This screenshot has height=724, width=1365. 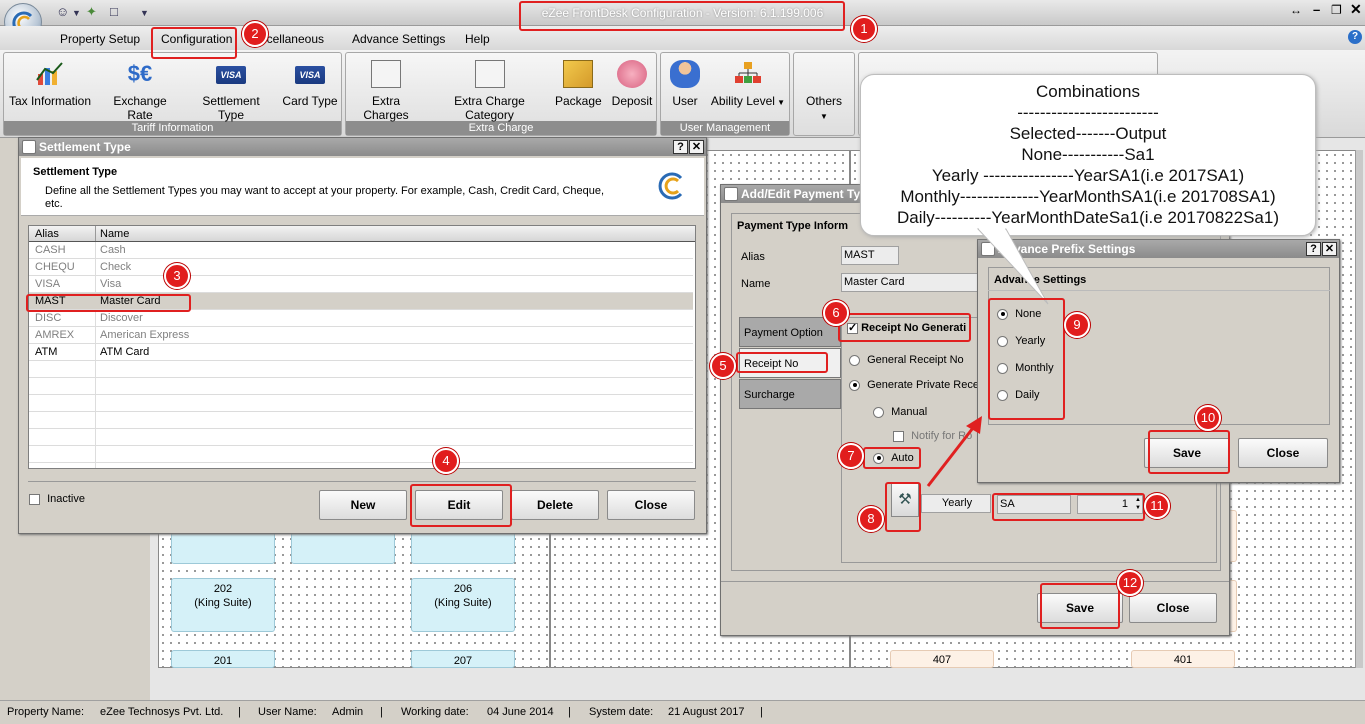 I want to click on callout-number: 1, so click(x=864, y=29).